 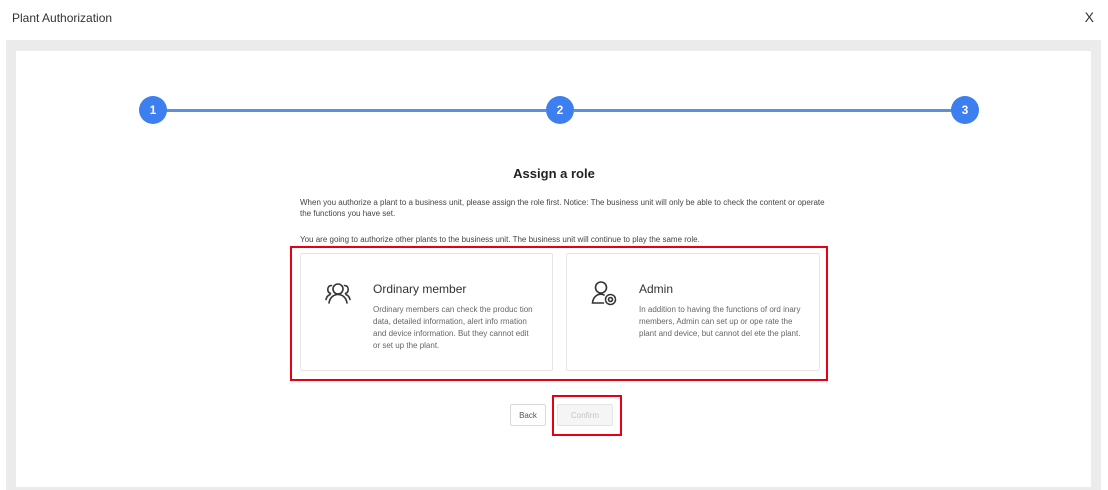 What do you see at coordinates (153, 110) in the screenshot?
I see `step-1-circle: 1` at bounding box center [153, 110].